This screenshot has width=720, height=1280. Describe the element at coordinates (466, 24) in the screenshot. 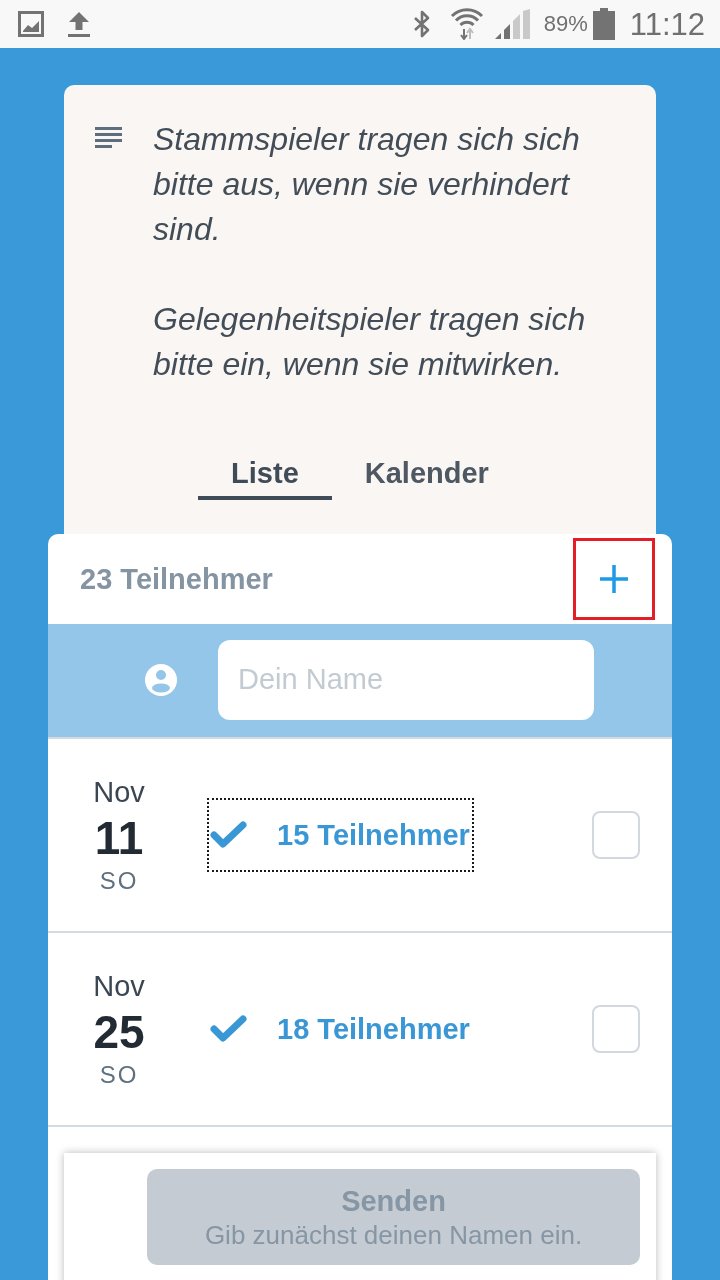

I see `wifi-icon` at that location.